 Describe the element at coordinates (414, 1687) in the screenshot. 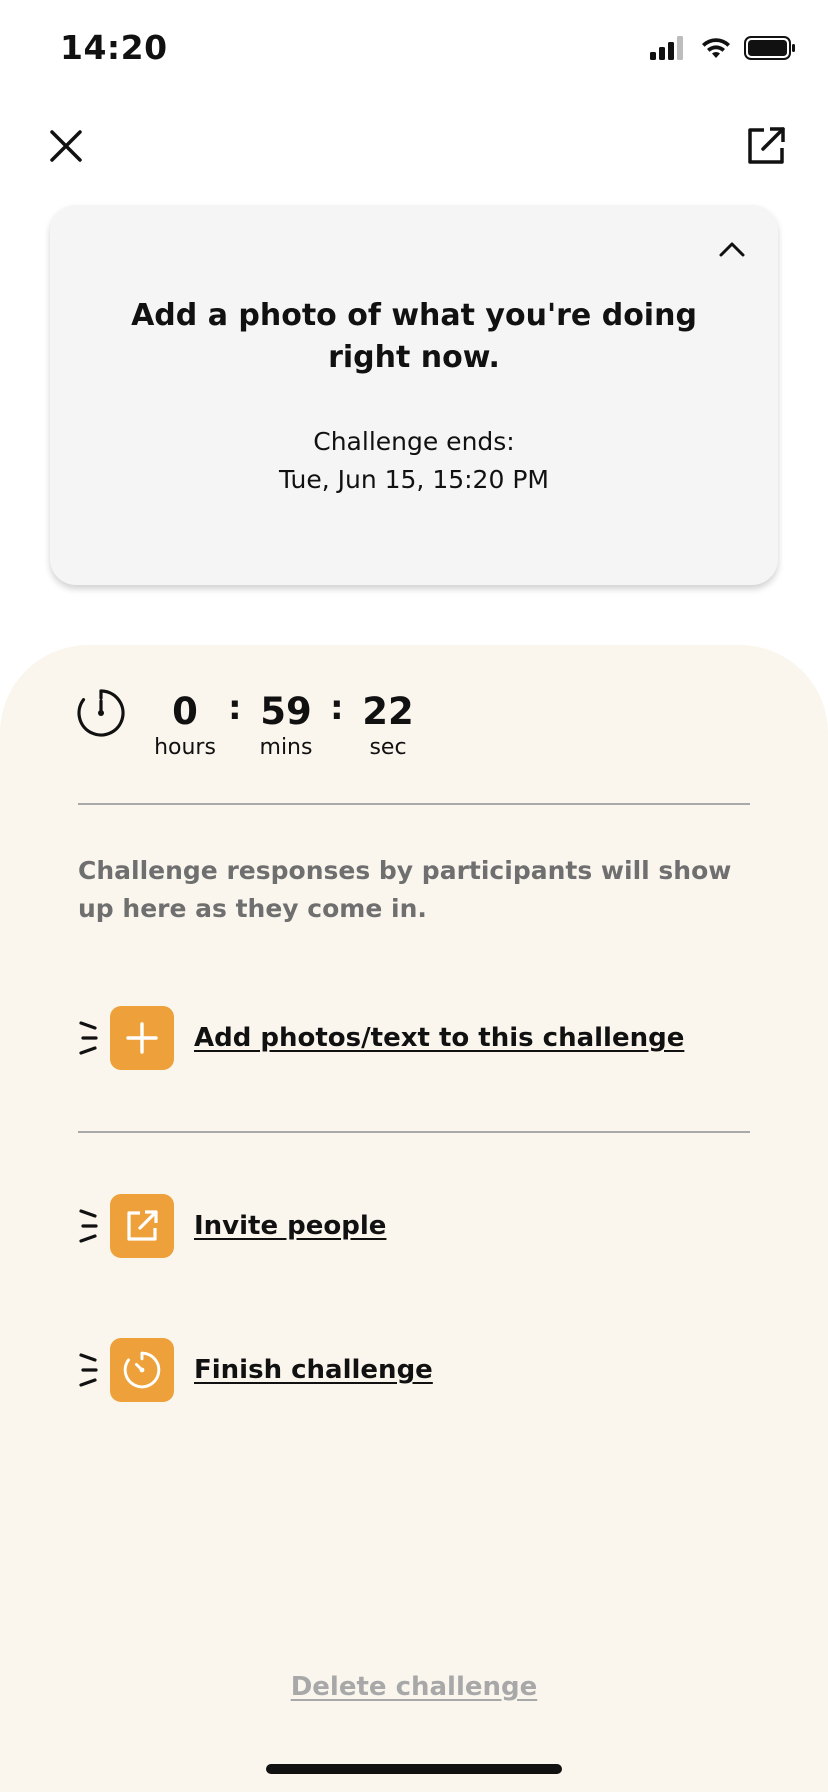

I see `delete-challenge-button: Delete challenge` at that location.